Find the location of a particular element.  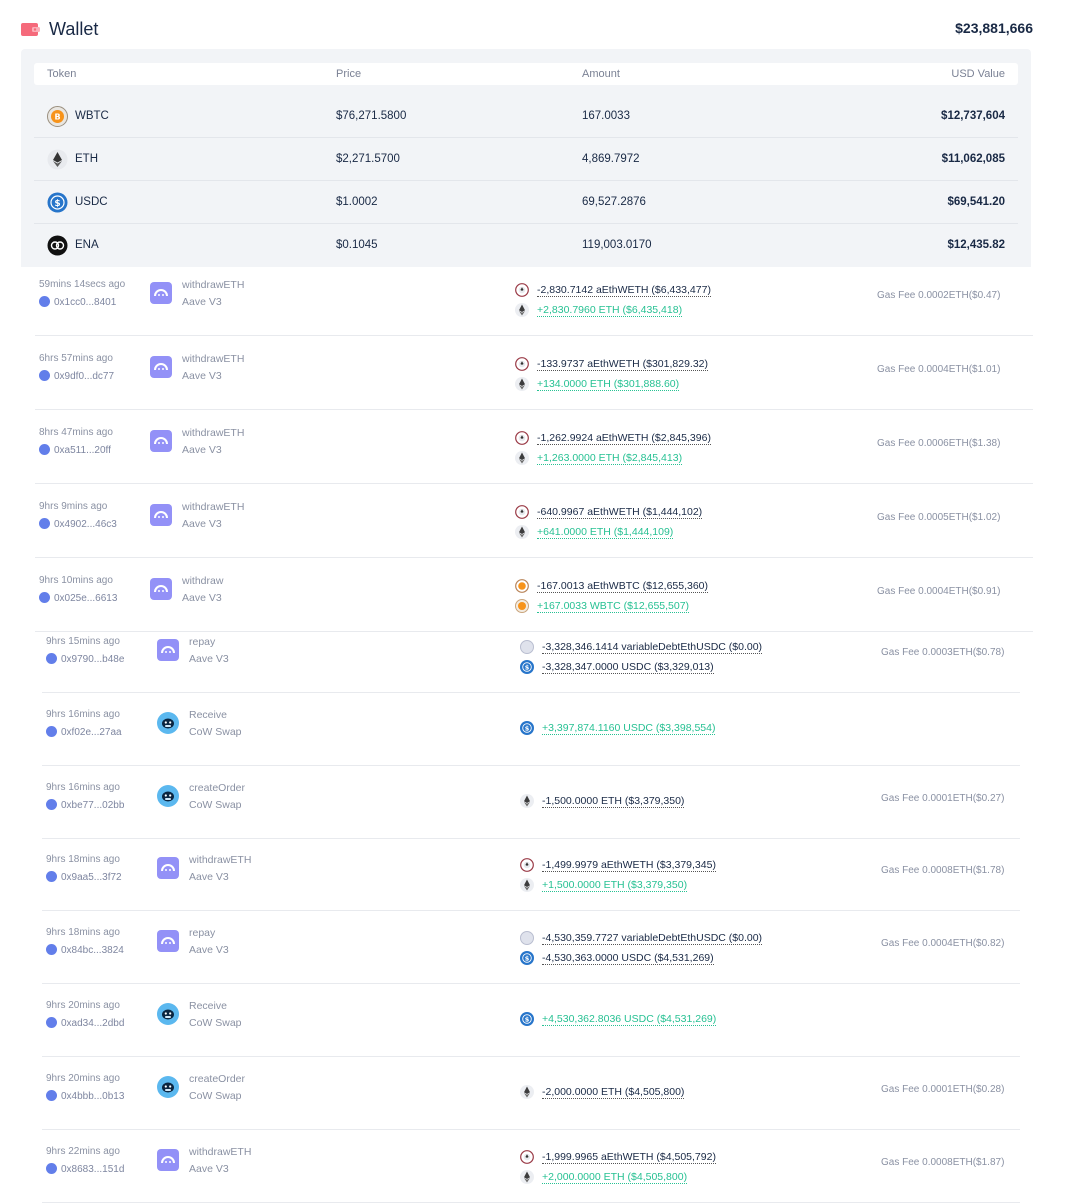

tx-time: 9hrs 9mins ago is located at coordinates (73, 506).